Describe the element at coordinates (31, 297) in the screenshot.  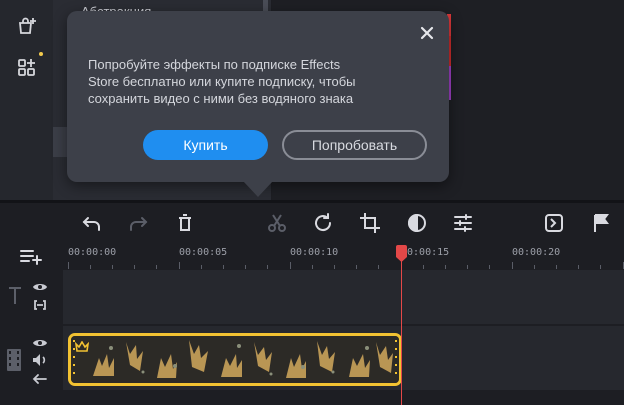
I see `text-track-header` at that location.